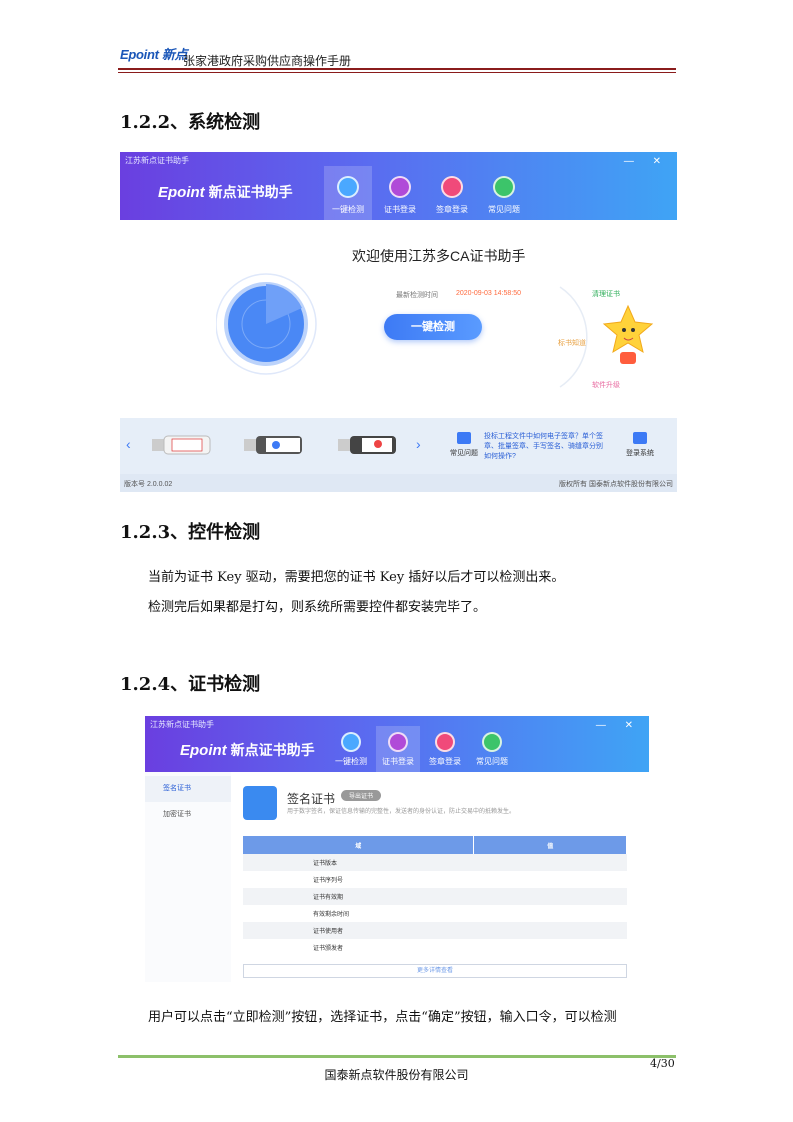 The image size is (793, 1122). What do you see at coordinates (188, 877) in the screenshot?
I see `cert-sidebar: 签名证书 加密证书` at bounding box center [188, 877].